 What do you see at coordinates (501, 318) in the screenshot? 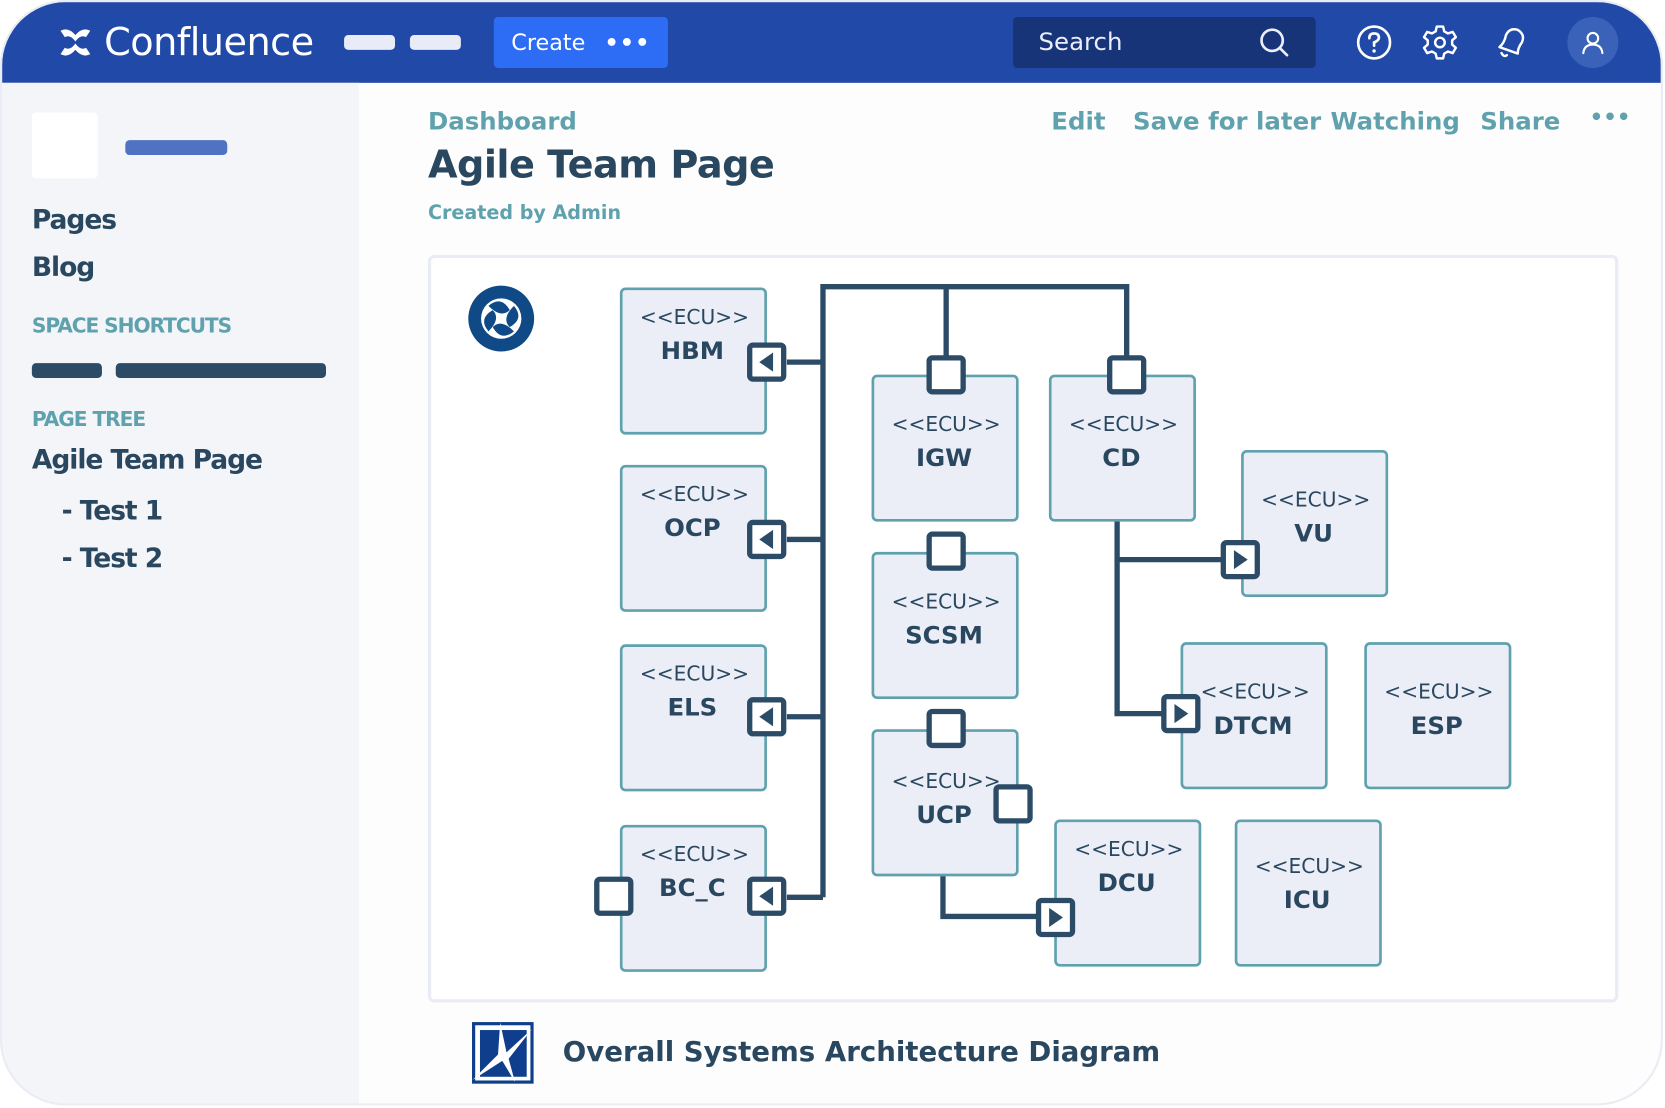
I see `ea-logo-icon` at bounding box center [501, 318].